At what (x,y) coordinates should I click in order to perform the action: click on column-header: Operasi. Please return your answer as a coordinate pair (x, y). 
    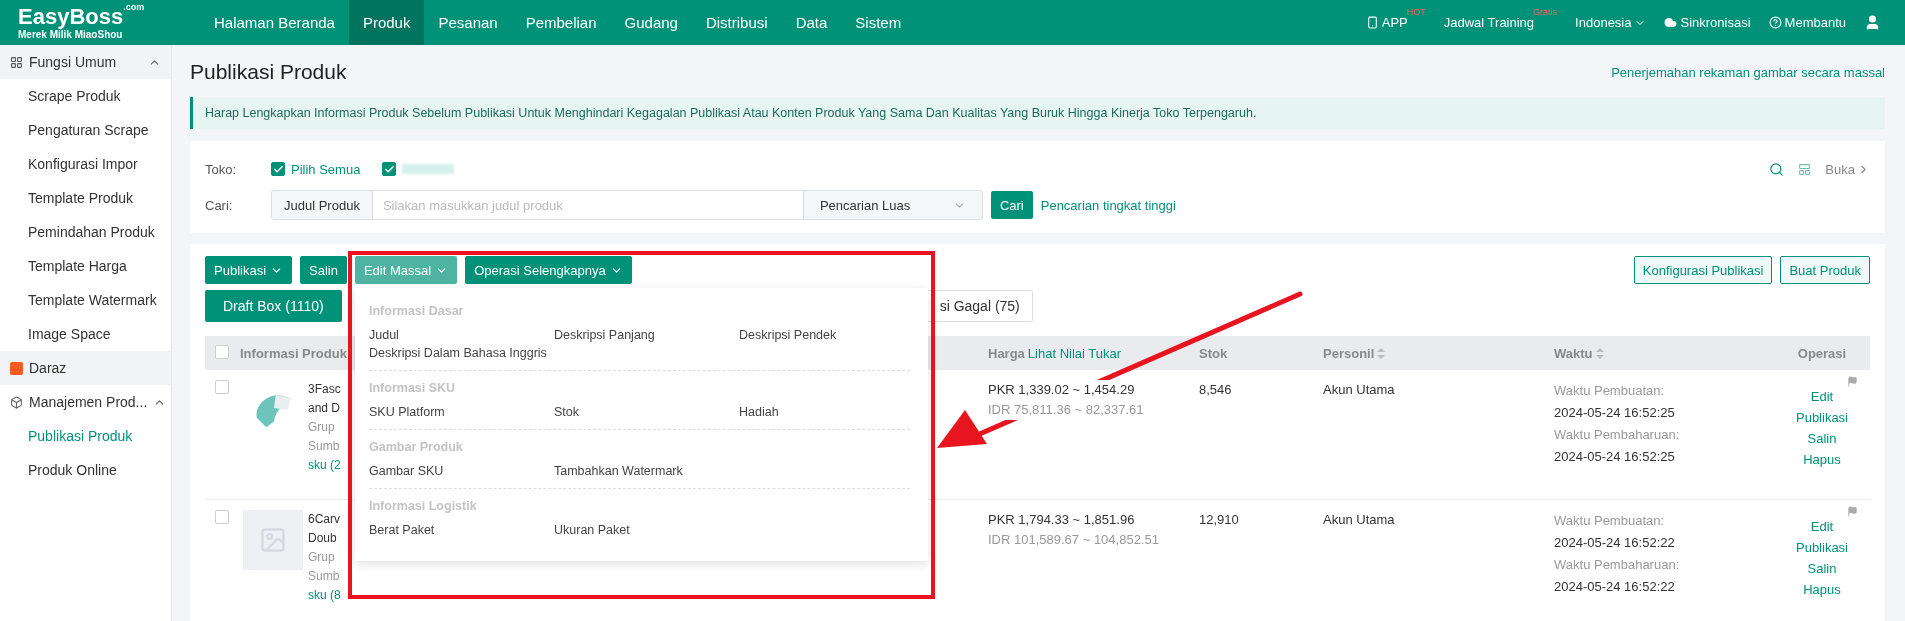
    Looking at the image, I should click on (1822, 353).